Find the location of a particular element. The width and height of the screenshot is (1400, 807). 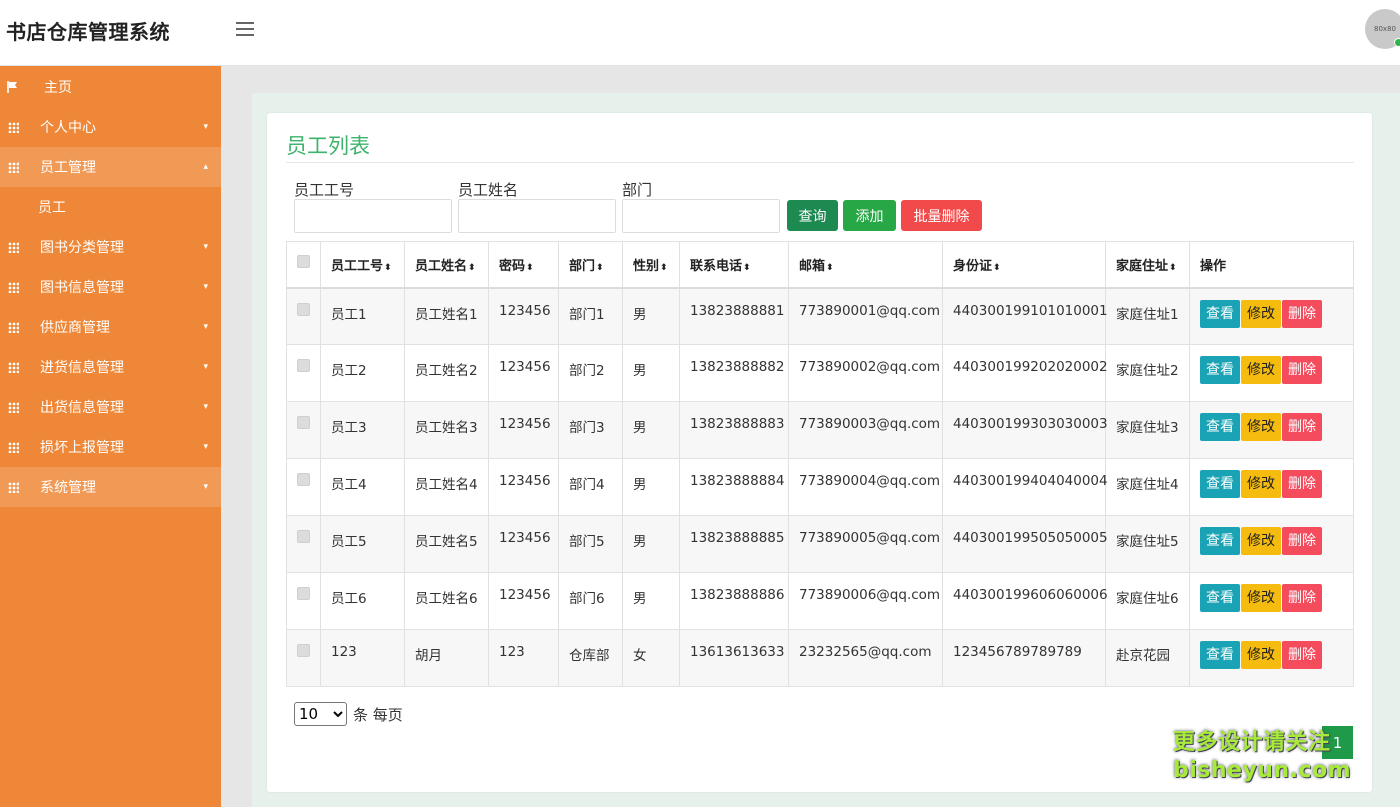

column-header: 邮箱⬍ is located at coordinates (865, 265).